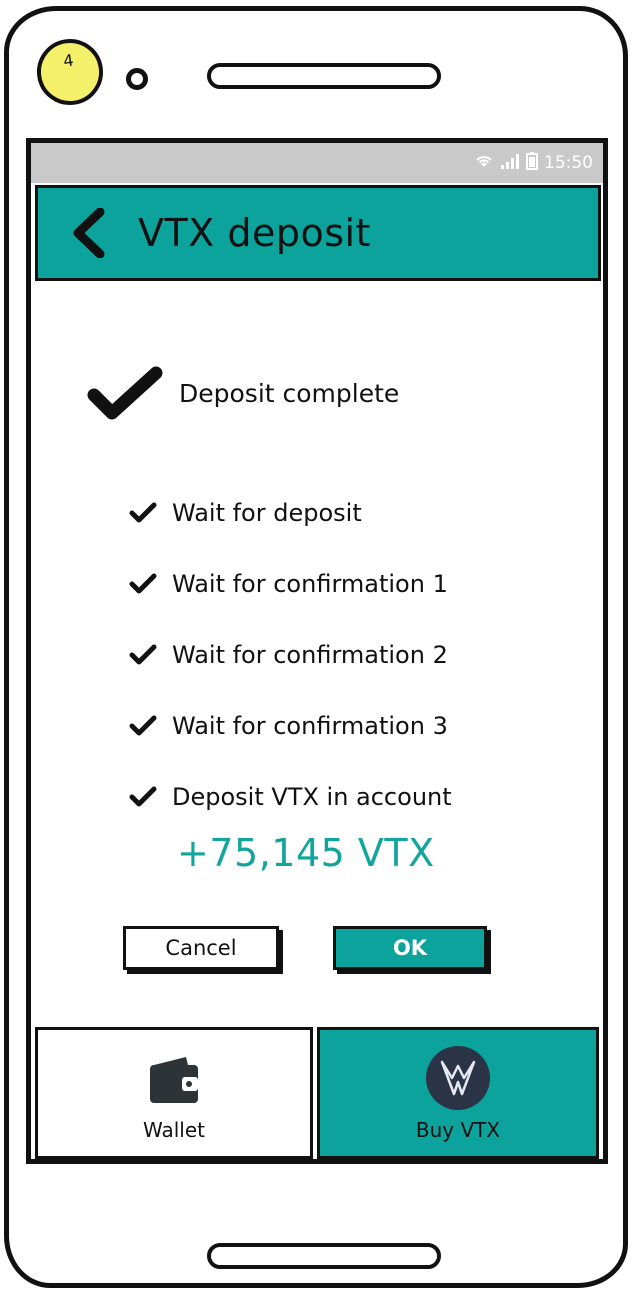  I want to click on tab-wallet-label: Wallet, so click(173, 1130).